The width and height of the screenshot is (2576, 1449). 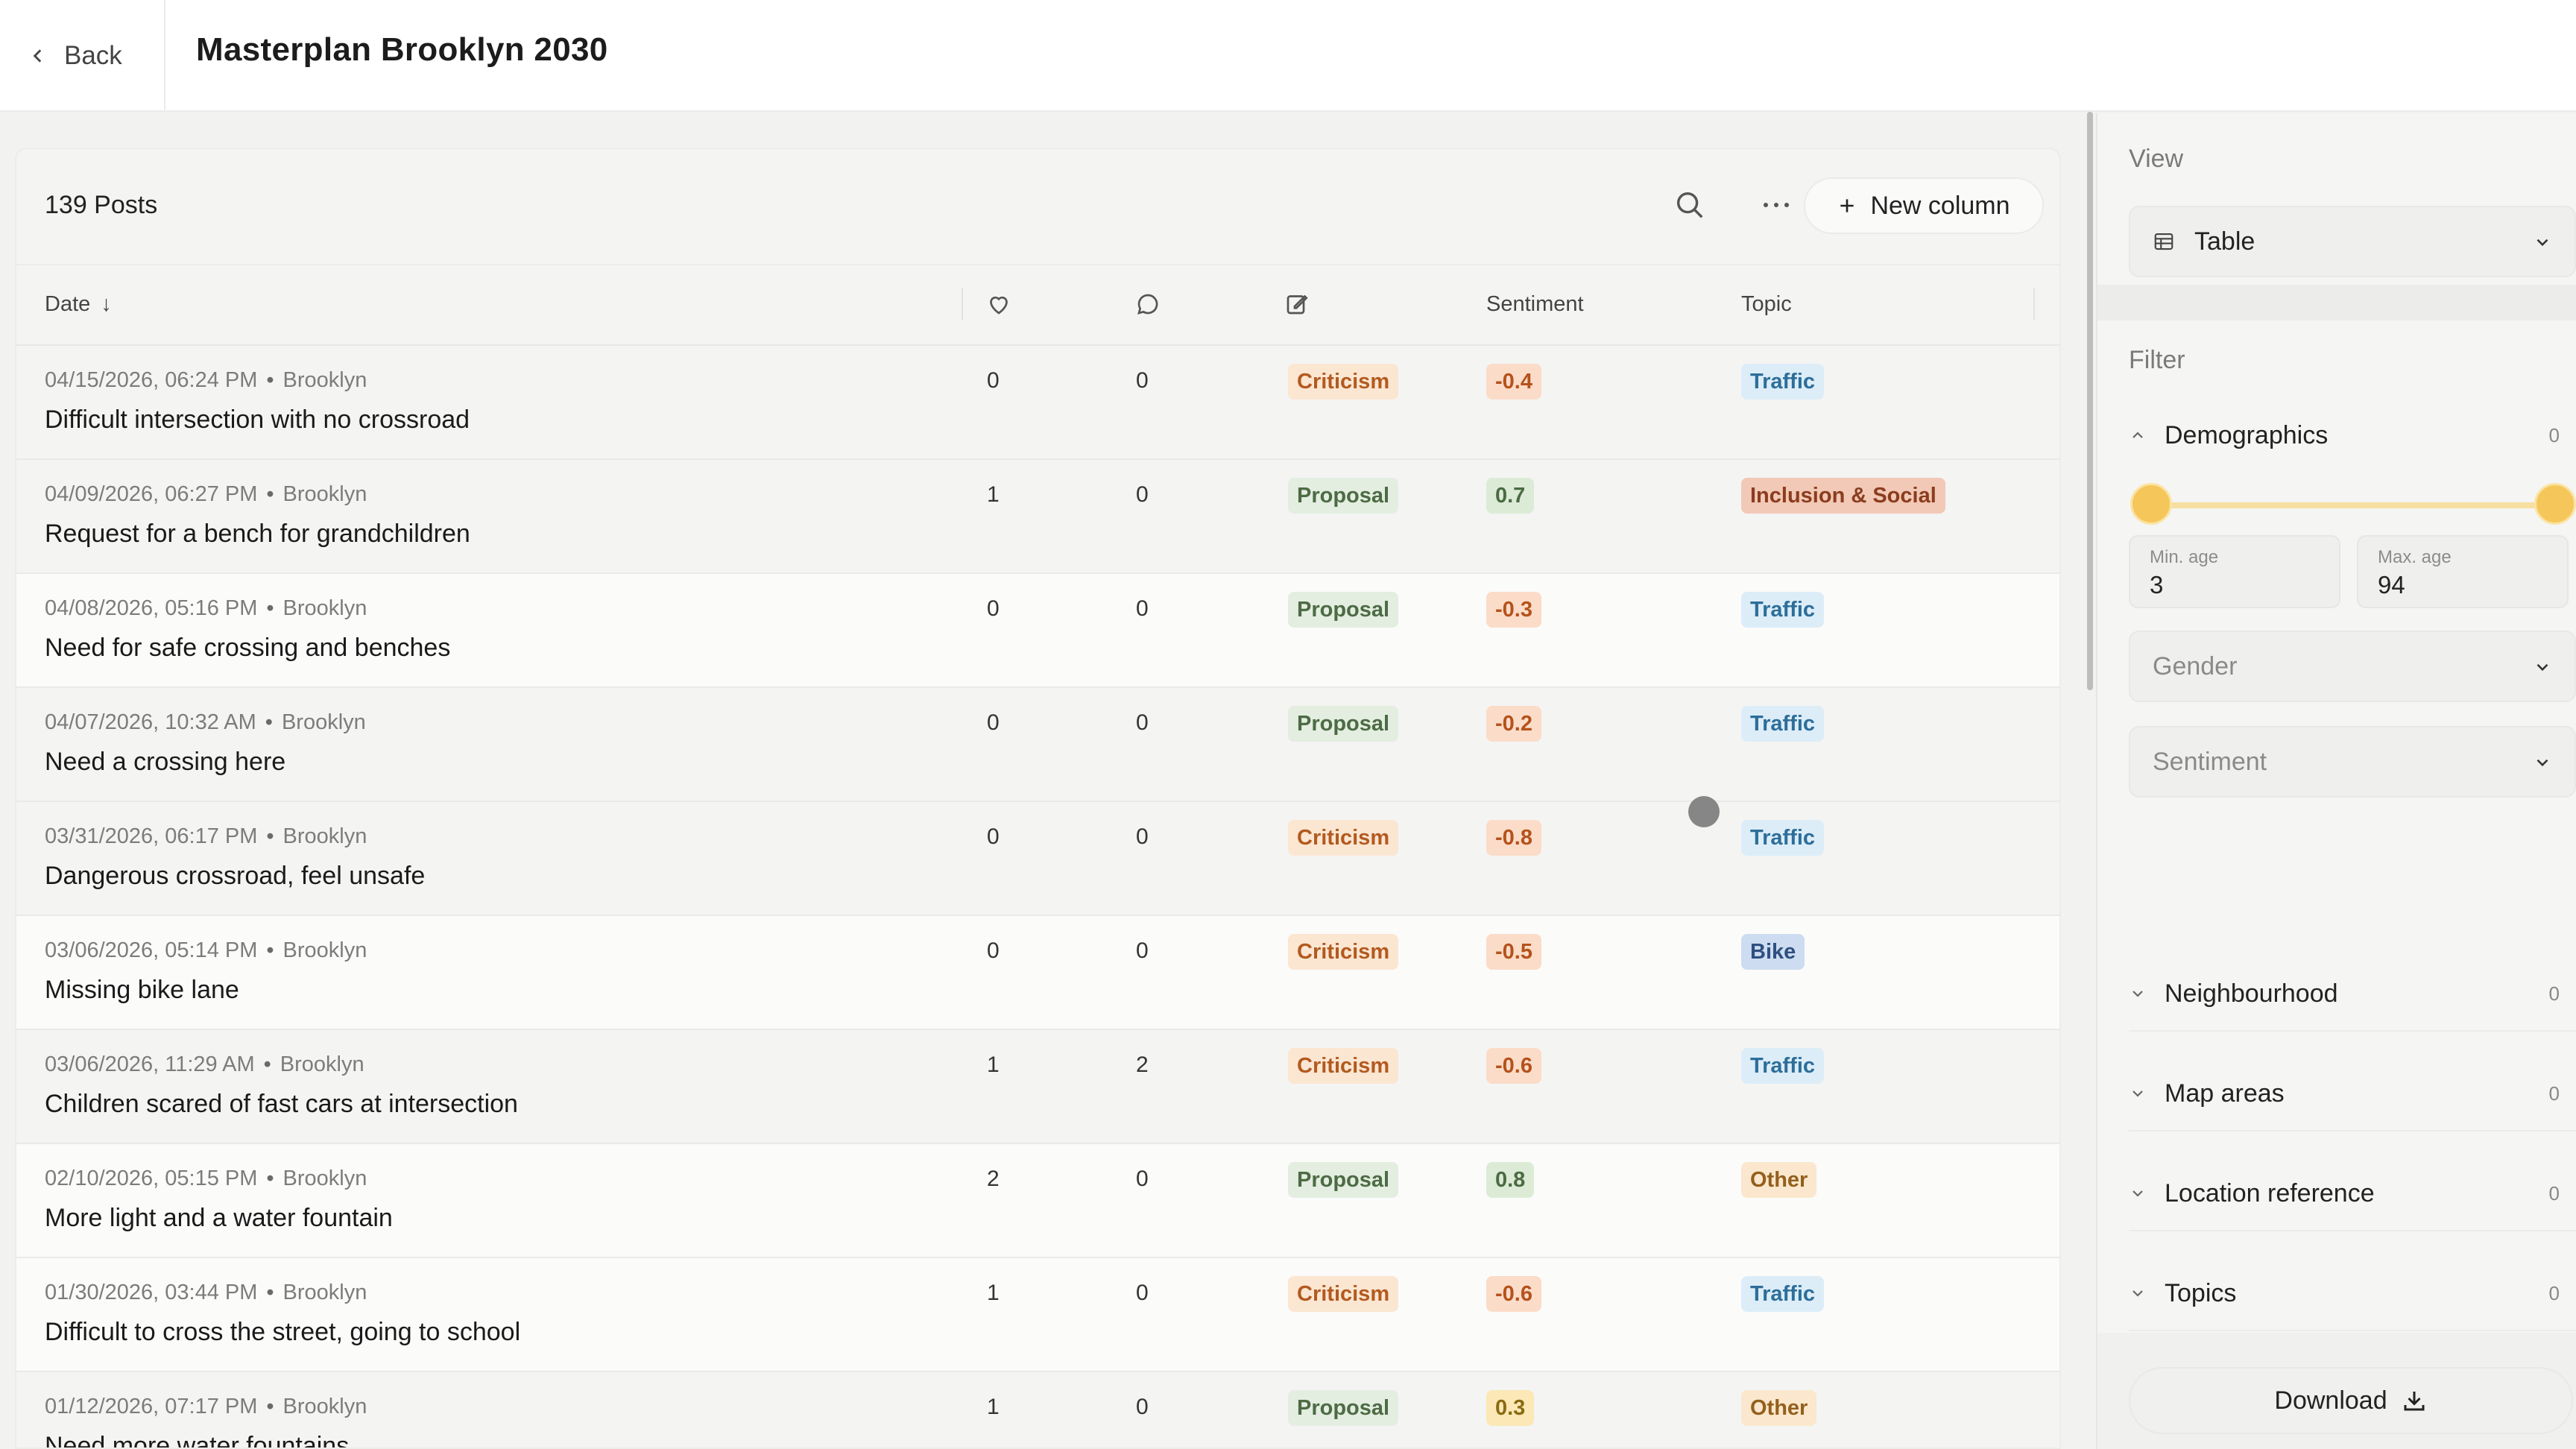 I want to click on max-age-field: Max. age 94, so click(x=2463, y=571).